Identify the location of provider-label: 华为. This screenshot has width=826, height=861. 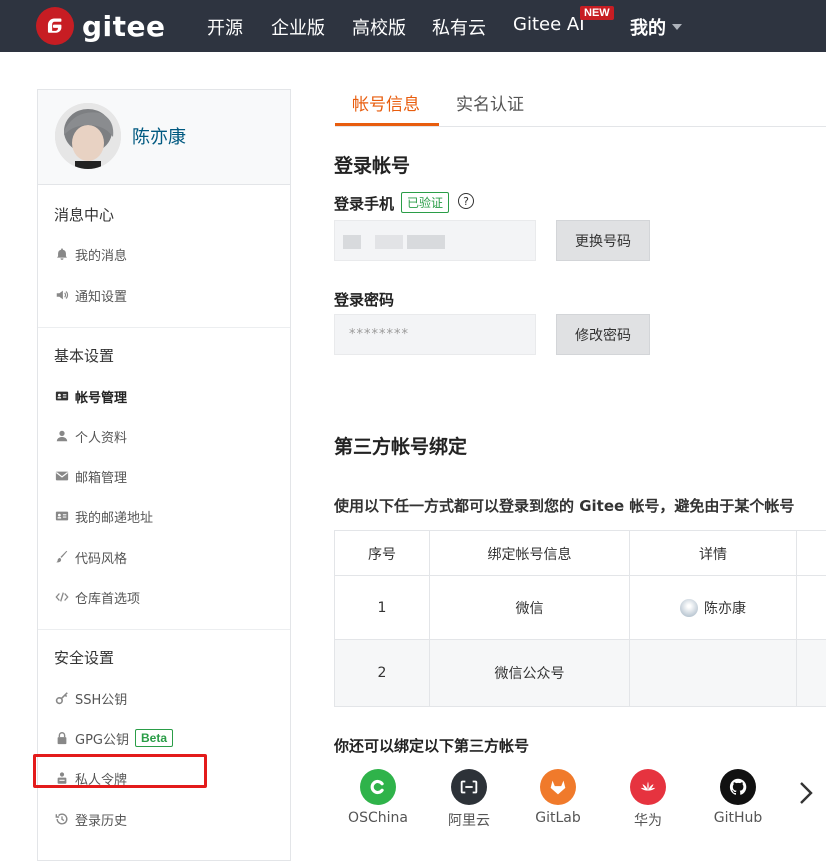
(648, 821).